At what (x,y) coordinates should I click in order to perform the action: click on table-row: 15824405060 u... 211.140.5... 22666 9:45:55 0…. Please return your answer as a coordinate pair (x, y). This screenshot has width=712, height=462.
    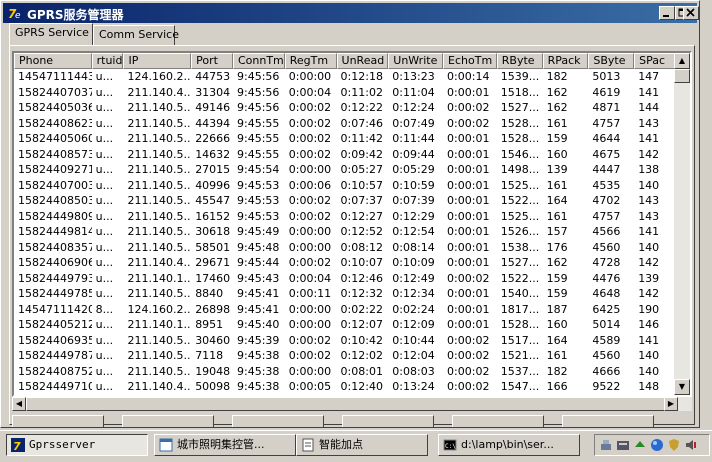
    Looking at the image, I should click on (345, 139).